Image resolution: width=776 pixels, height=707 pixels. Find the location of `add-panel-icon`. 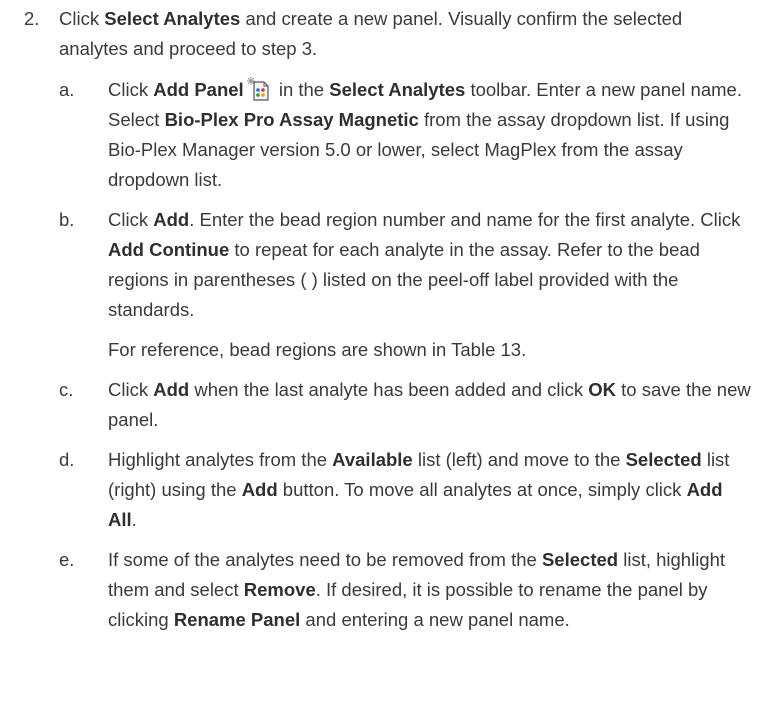

add-panel-icon is located at coordinates (258, 89).